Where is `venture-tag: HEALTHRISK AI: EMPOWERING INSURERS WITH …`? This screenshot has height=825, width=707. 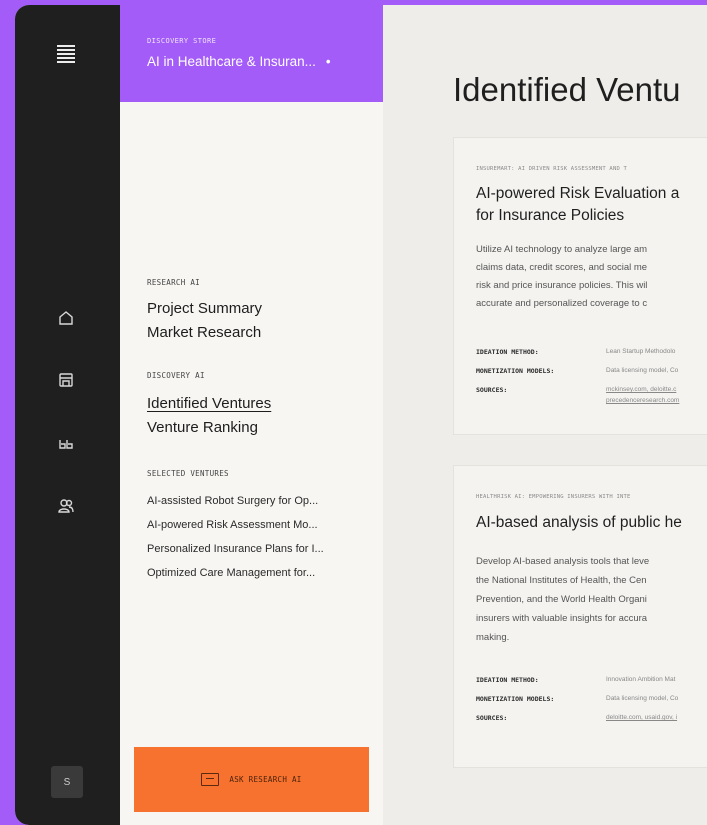
venture-tag: HEALTHRISK AI: EMPOWERING INSURERS WITH … is located at coordinates (553, 497).